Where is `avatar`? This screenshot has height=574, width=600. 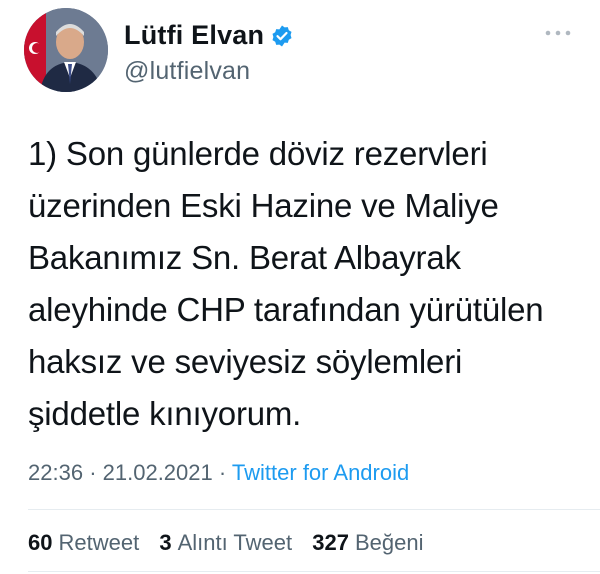
avatar is located at coordinates (66, 50).